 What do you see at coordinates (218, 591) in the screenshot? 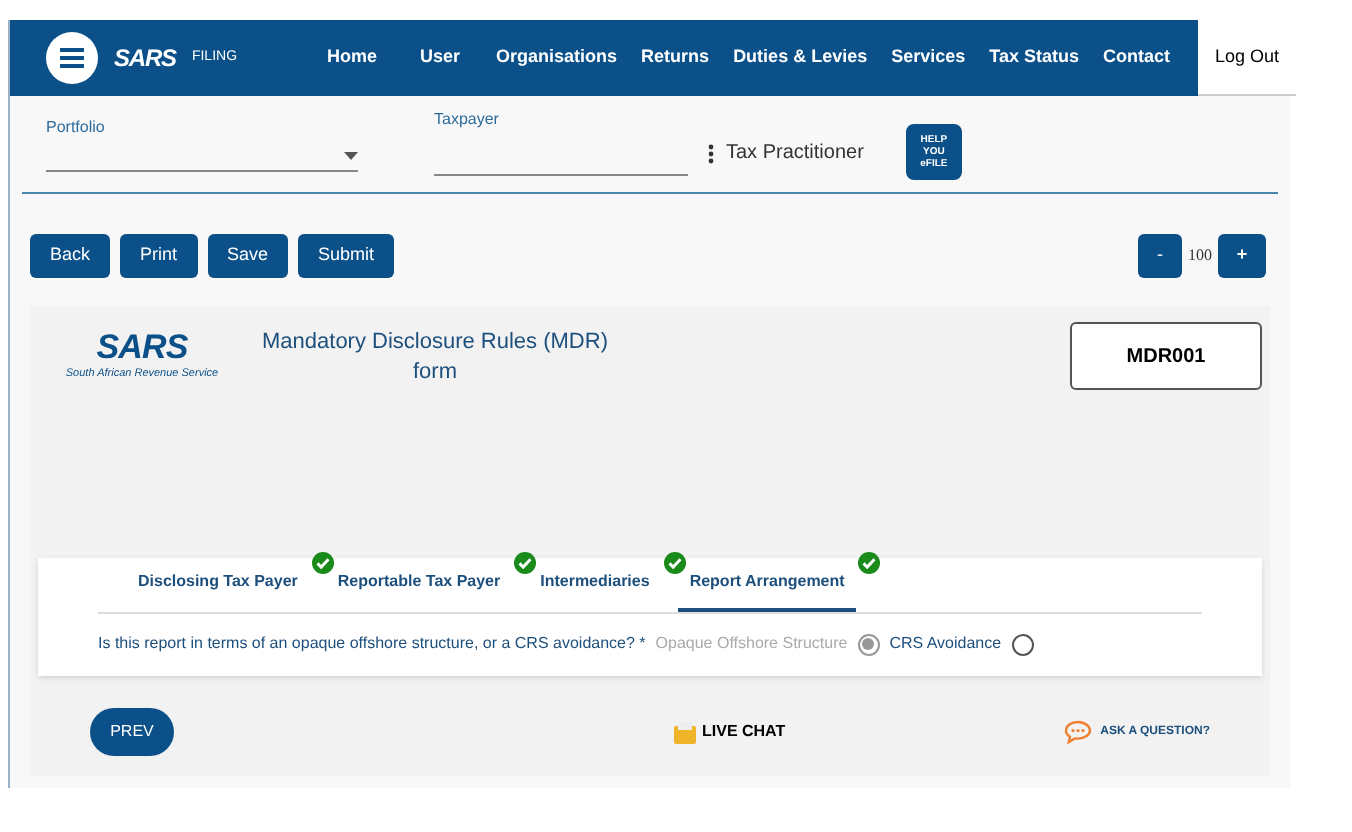
I see `form-tab: Disclosing Tax Payer` at bounding box center [218, 591].